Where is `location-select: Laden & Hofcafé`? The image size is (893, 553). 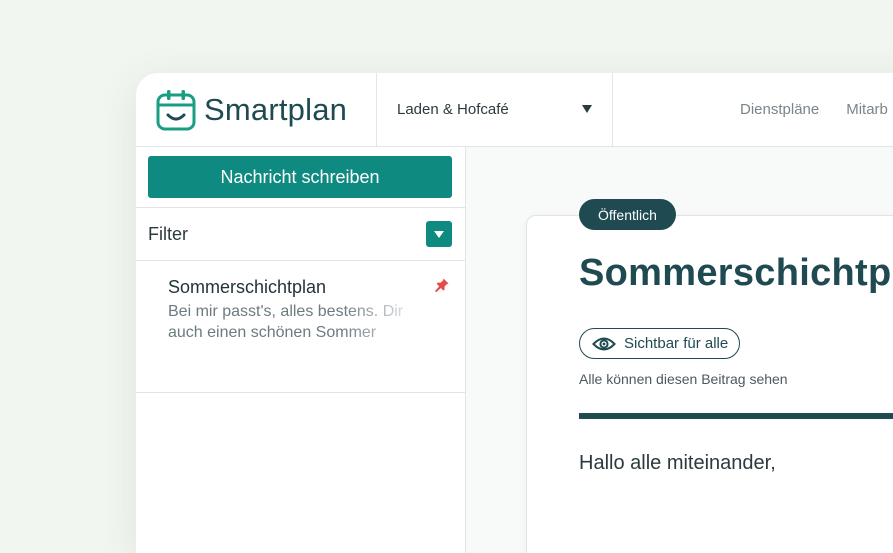 location-select: Laden & Hofcafé is located at coordinates (494, 109).